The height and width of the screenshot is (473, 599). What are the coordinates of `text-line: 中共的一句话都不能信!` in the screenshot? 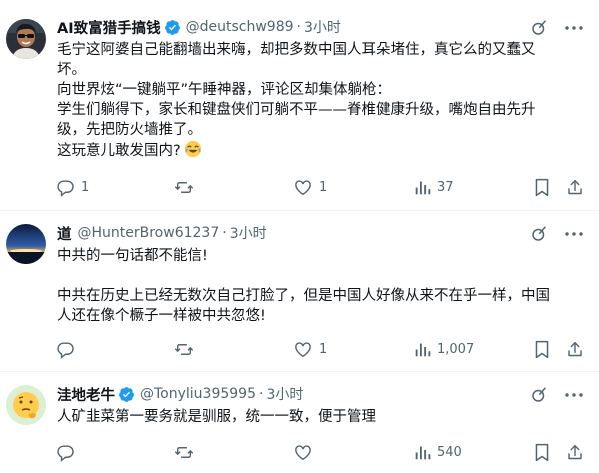 It's located at (132, 256).